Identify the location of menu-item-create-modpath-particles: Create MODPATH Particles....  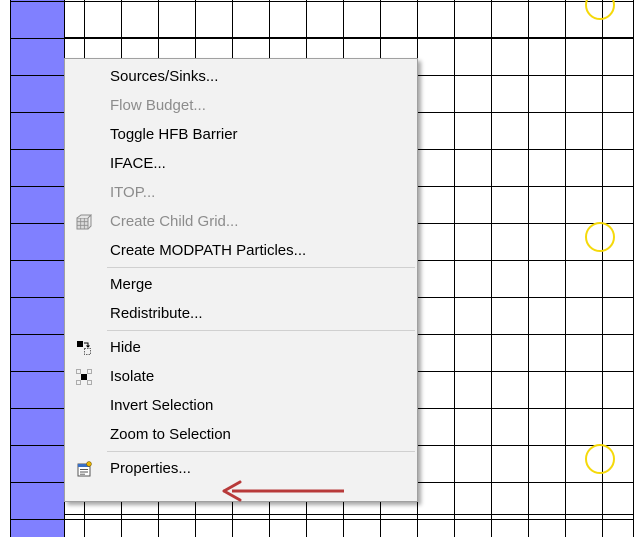
(241, 250).